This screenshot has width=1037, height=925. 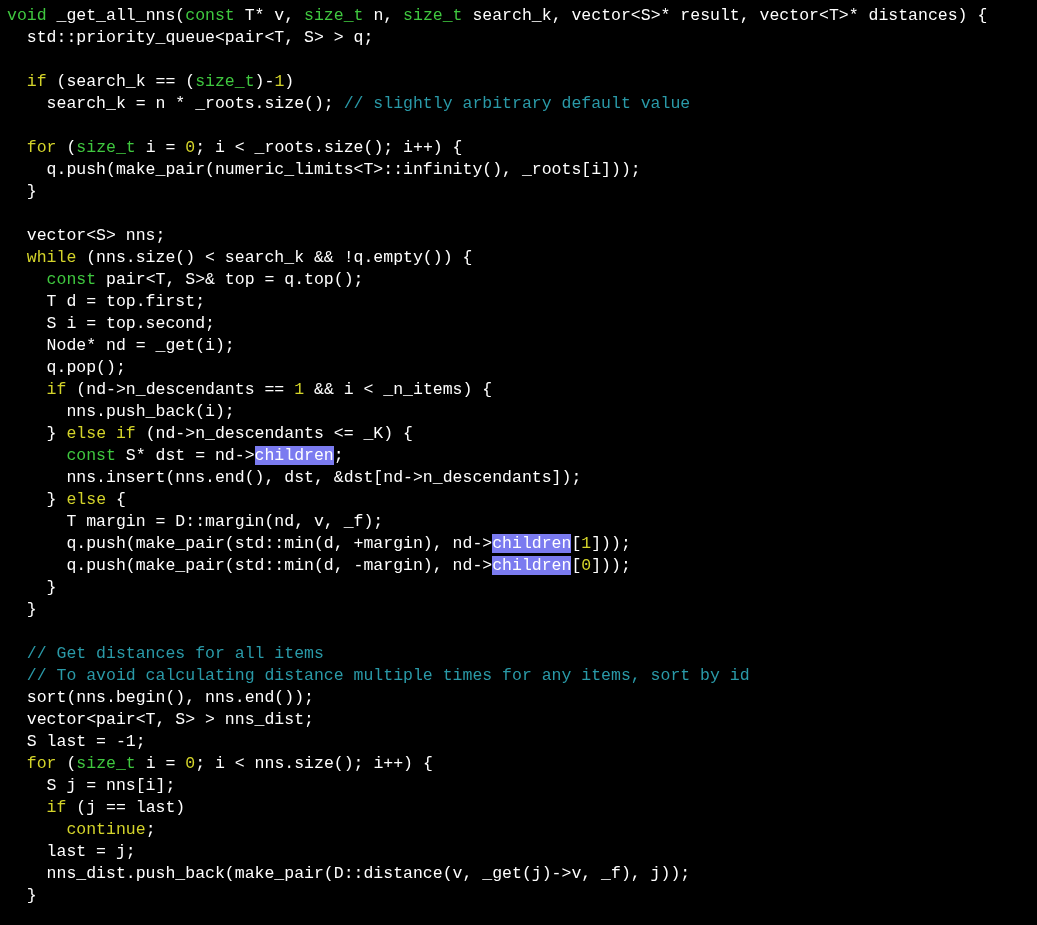 I want to click on code-line: S last = -1;, so click(x=85, y=742).